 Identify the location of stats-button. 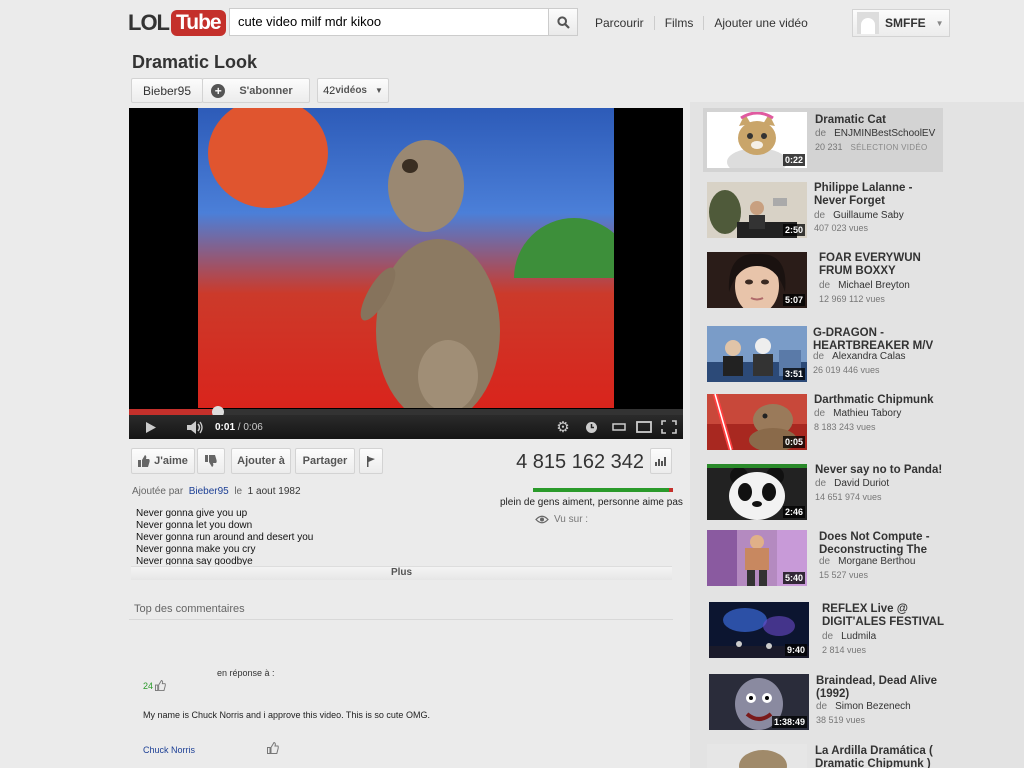
(661, 461).